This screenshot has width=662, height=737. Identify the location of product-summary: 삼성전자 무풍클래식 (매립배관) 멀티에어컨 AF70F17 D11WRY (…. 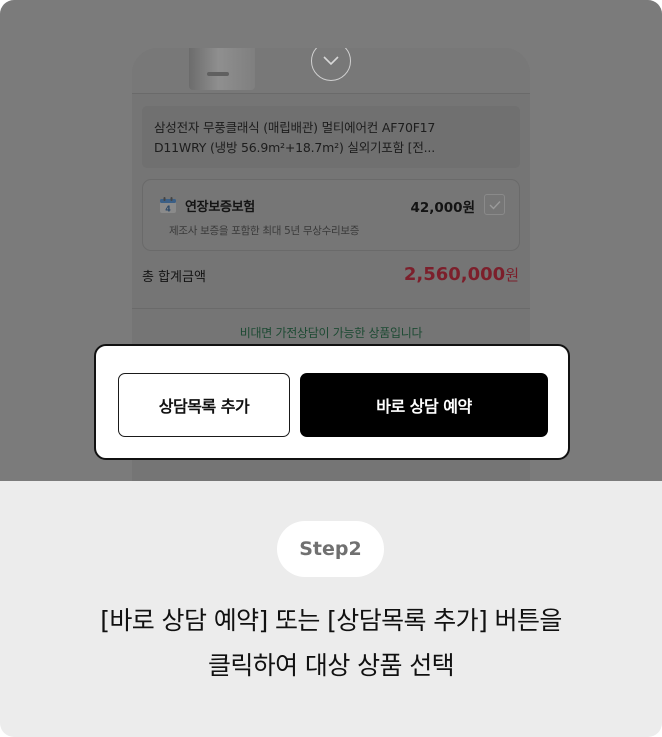
(331, 137).